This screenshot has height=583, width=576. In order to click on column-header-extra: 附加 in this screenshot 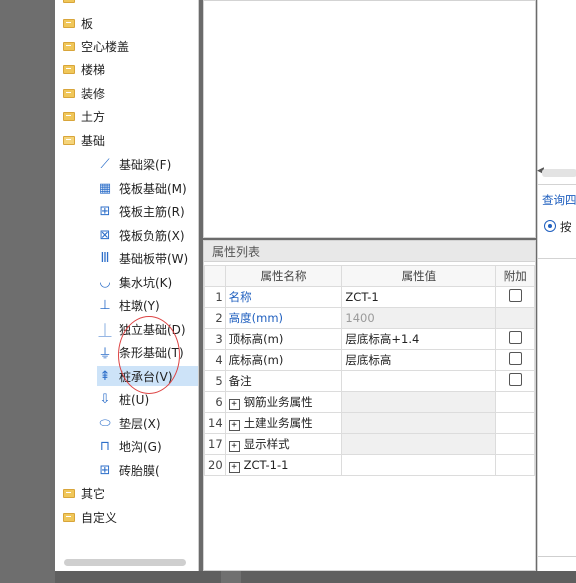, I will do `click(515, 276)`.